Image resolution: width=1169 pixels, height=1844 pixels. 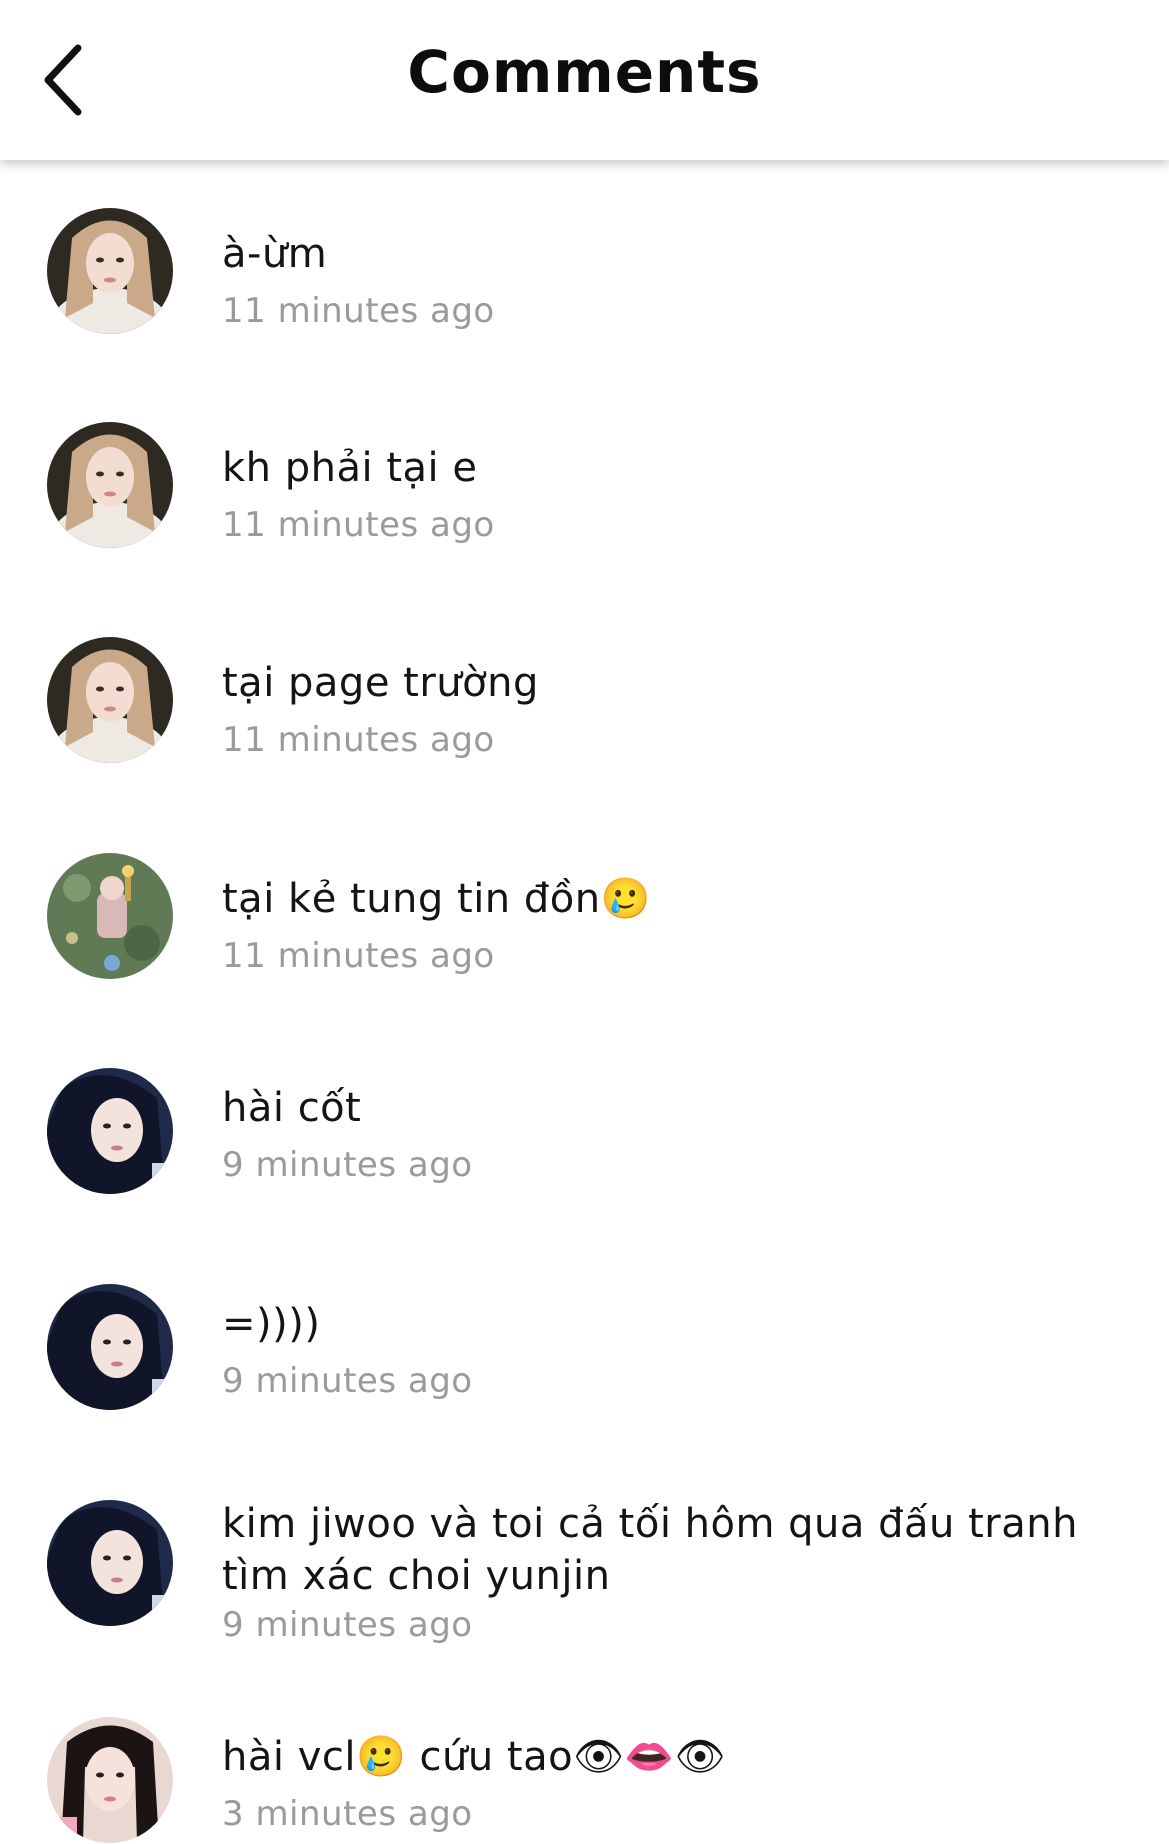 What do you see at coordinates (275, 254) in the screenshot?
I see `comment-text: à-ừm` at bounding box center [275, 254].